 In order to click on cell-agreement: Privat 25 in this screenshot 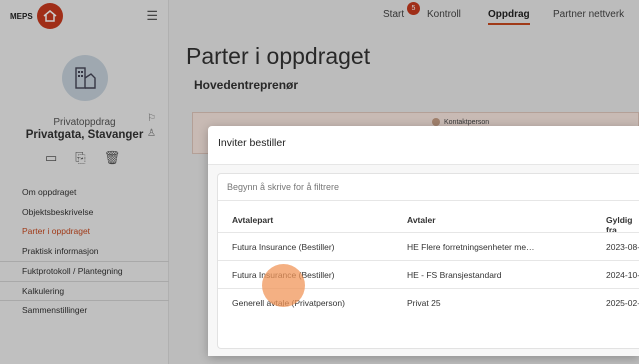, I will do `click(424, 303)`.